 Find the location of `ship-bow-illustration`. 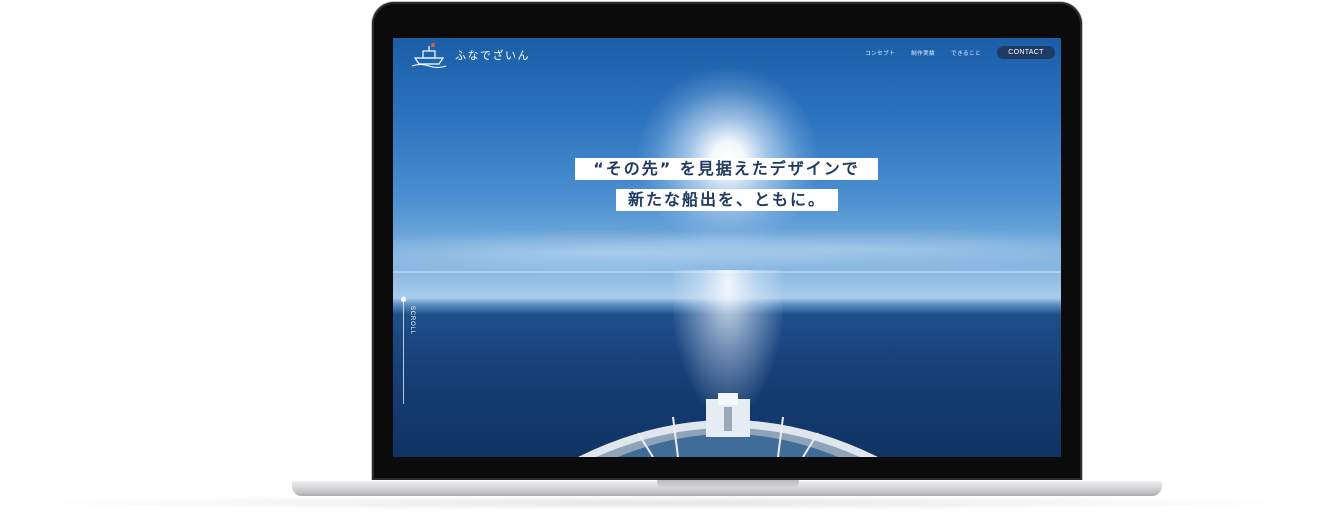

ship-bow-illustration is located at coordinates (728, 425).